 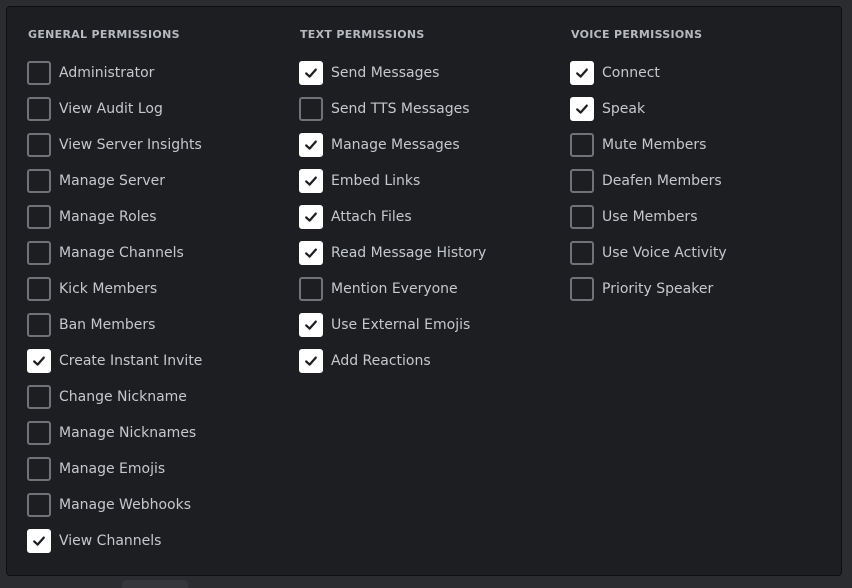 What do you see at coordinates (376, 181) in the screenshot?
I see `permission-label: Embed Links` at bounding box center [376, 181].